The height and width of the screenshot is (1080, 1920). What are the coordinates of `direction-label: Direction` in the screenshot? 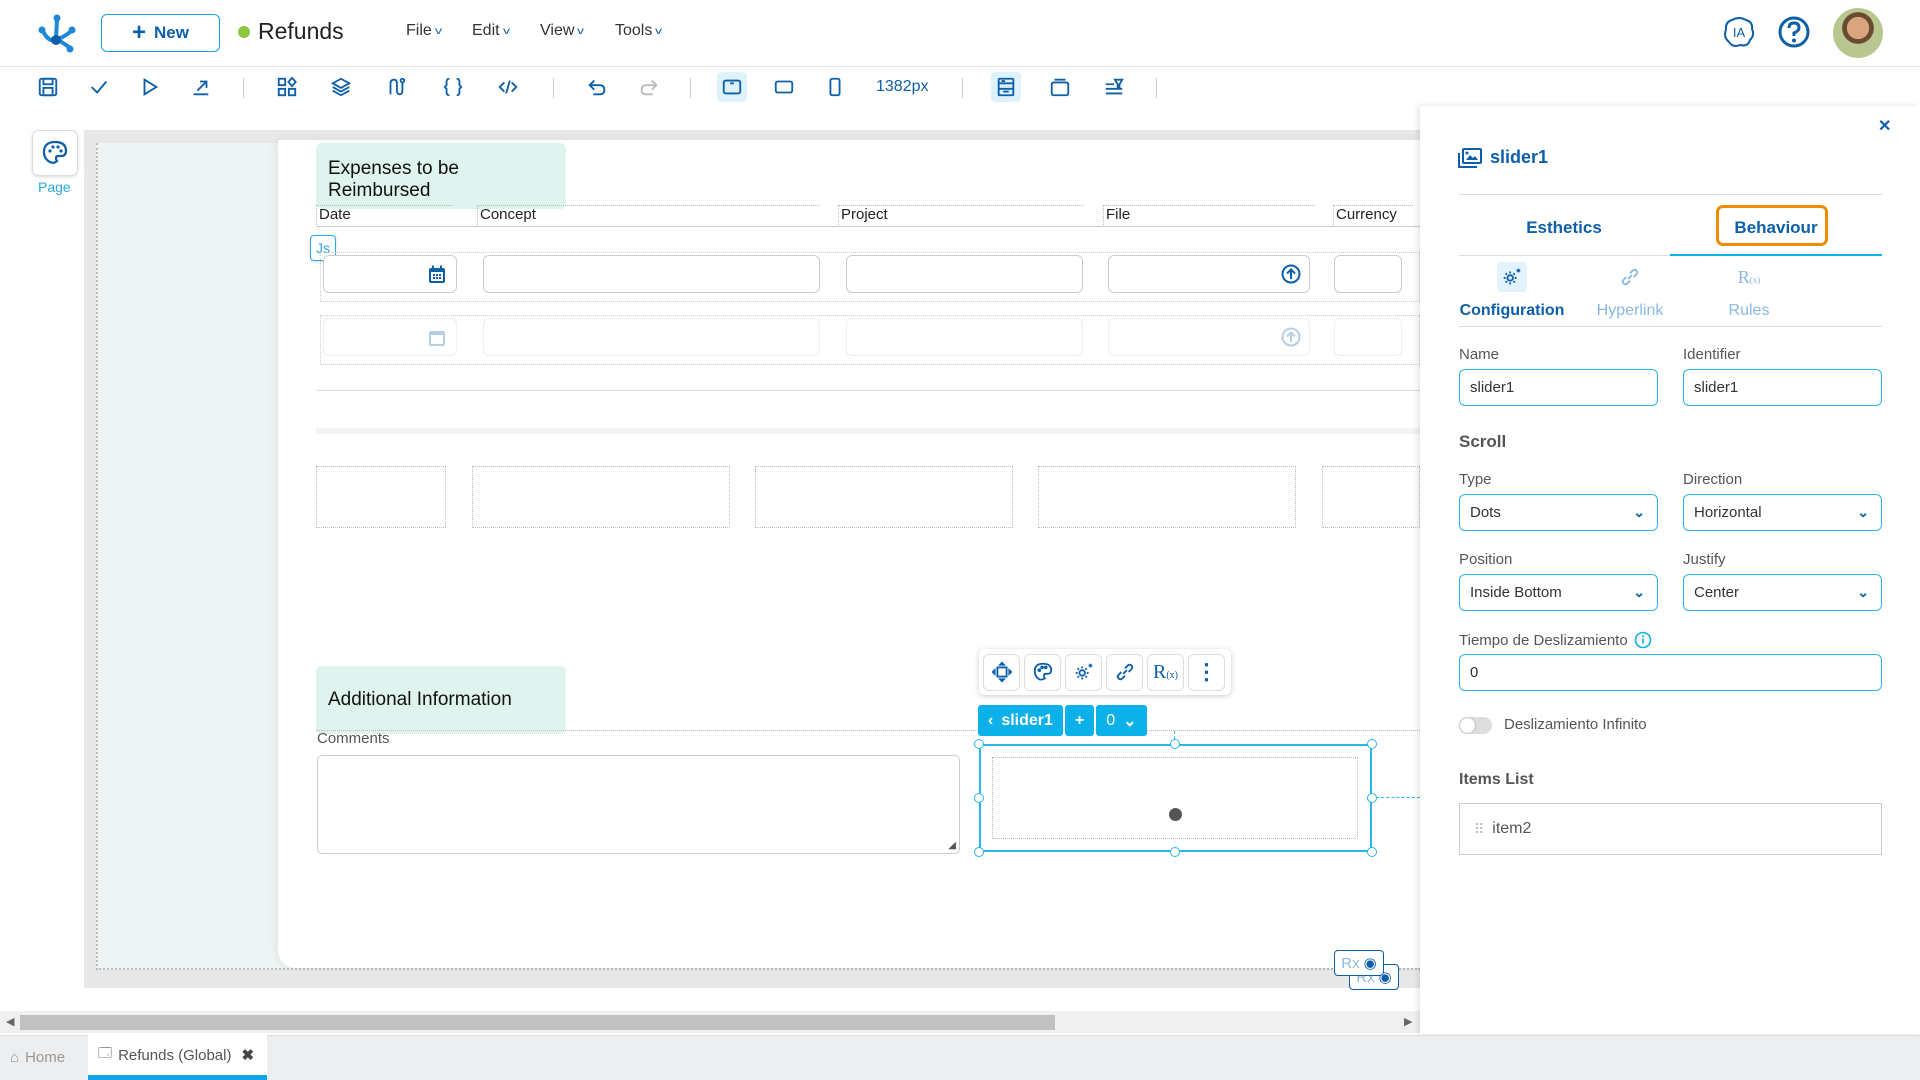 It's located at (1713, 479).